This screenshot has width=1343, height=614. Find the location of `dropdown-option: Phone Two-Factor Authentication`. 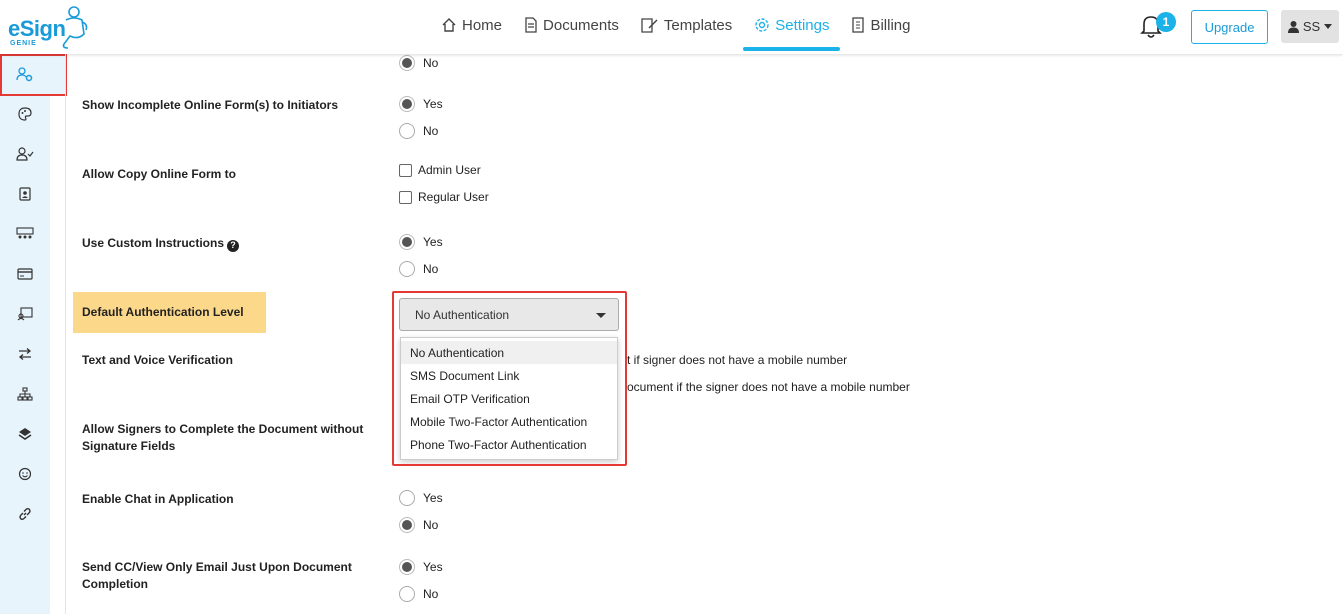

dropdown-option: Phone Two-Factor Authentication is located at coordinates (509, 444).